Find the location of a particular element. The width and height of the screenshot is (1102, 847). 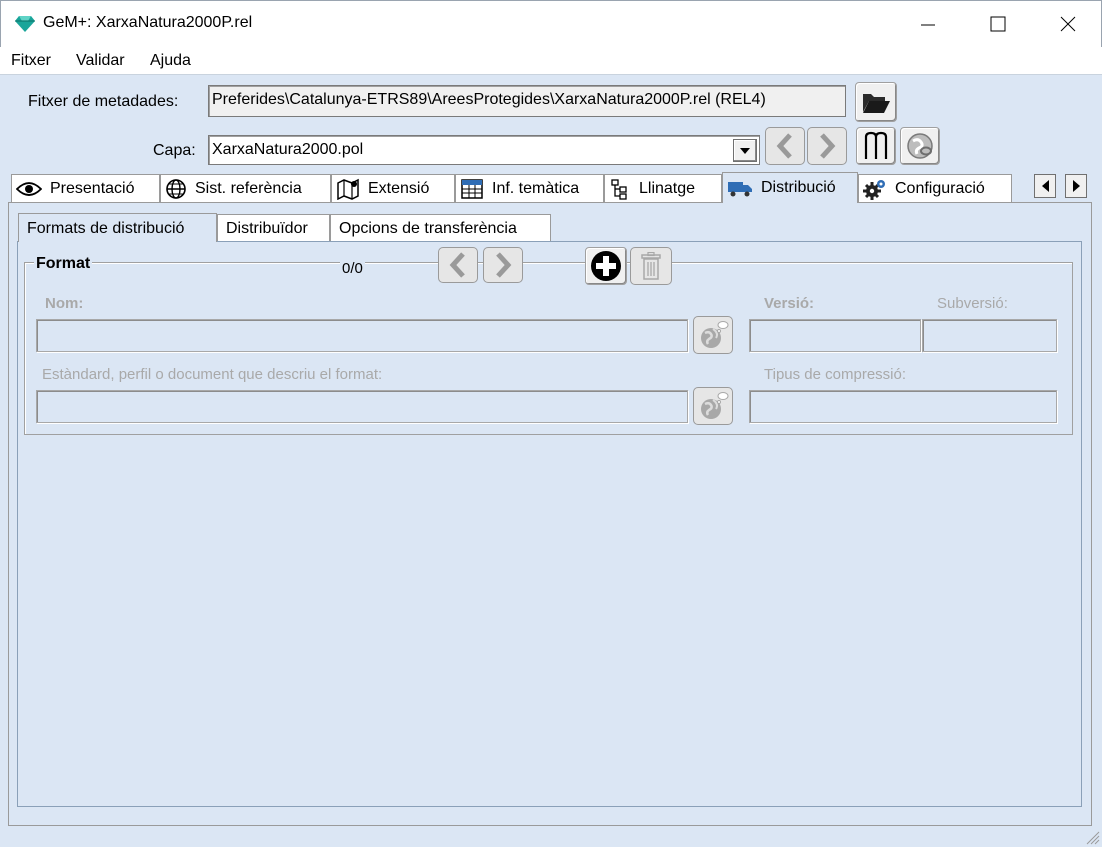

version-field is located at coordinates (835, 335).